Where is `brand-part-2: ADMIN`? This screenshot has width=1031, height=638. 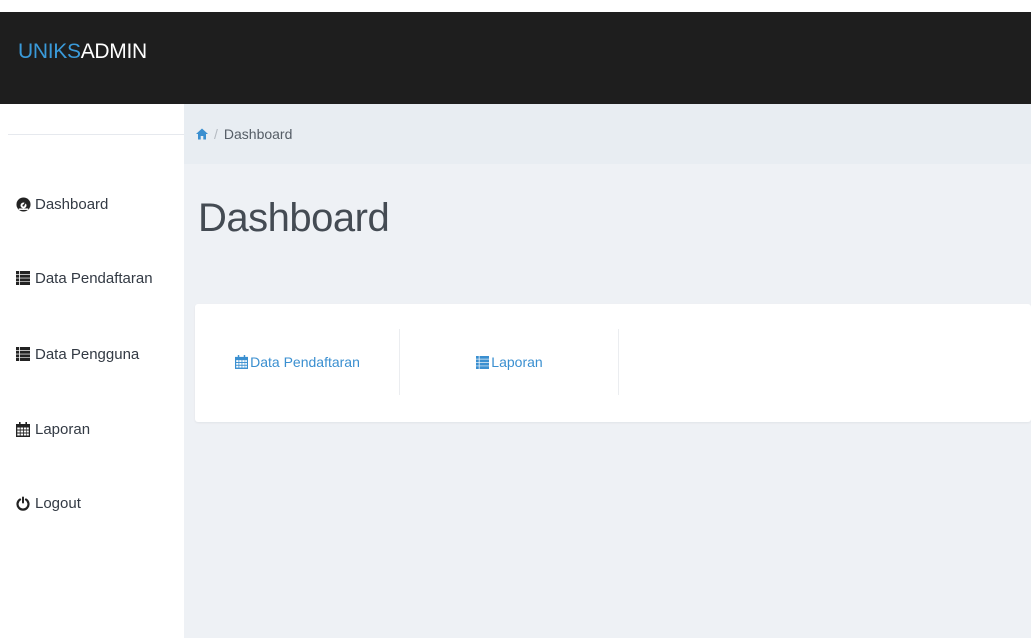 brand-part-2: ADMIN is located at coordinates (113, 51).